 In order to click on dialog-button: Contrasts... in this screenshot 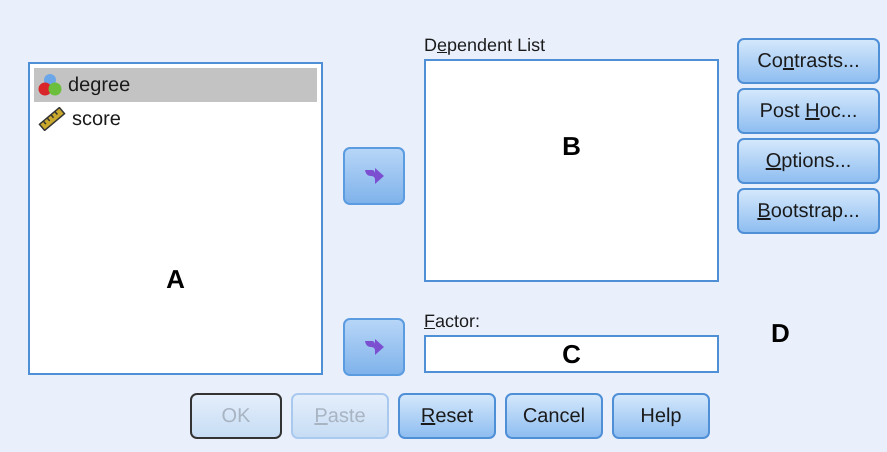, I will do `click(808, 61)`.